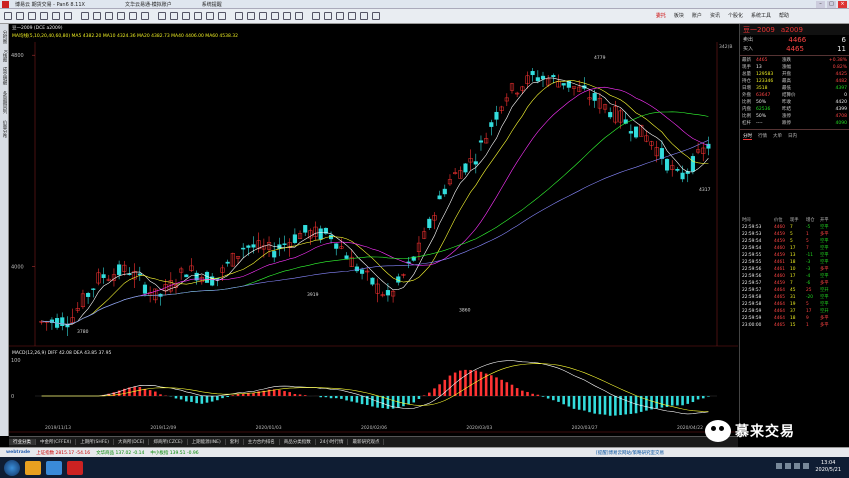 This screenshot has width=849, height=478. What do you see at coordinates (212, 4) in the screenshot?
I see `menu-alert: 系统提醒` at bounding box center [212, 4].